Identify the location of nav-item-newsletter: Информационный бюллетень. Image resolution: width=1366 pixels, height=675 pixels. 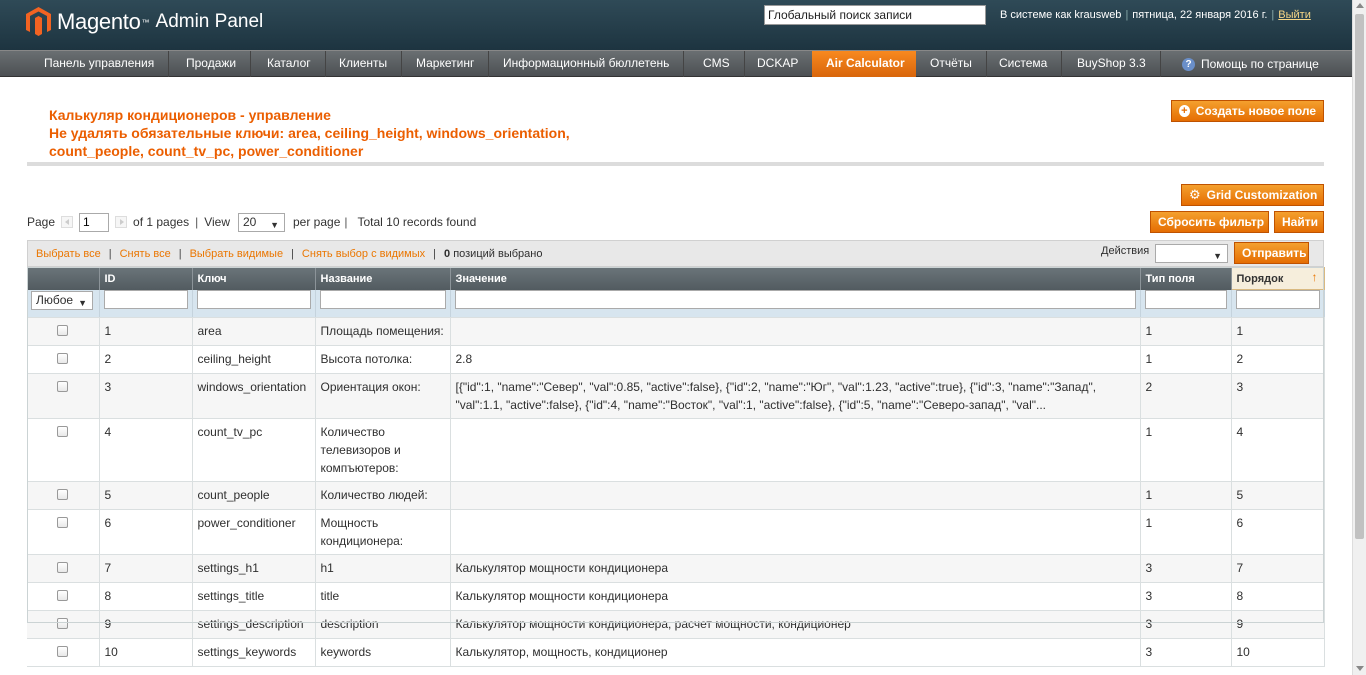
(587, 64).